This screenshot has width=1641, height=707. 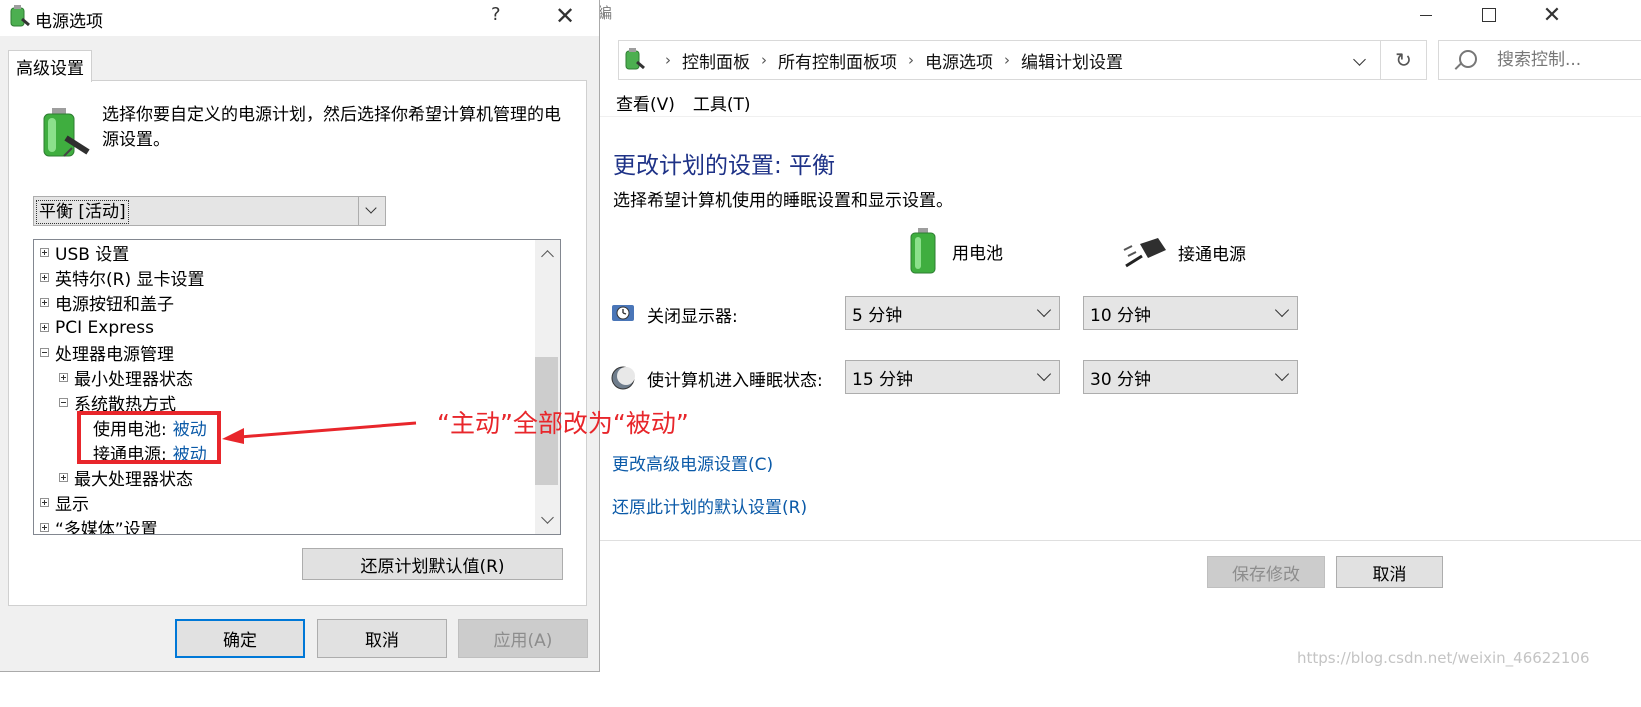 What do you see at coordinates (82, 212) in the screenshot?
I see `power-plan-value: 平衡 [活动]` at bounding box center [82, 212].